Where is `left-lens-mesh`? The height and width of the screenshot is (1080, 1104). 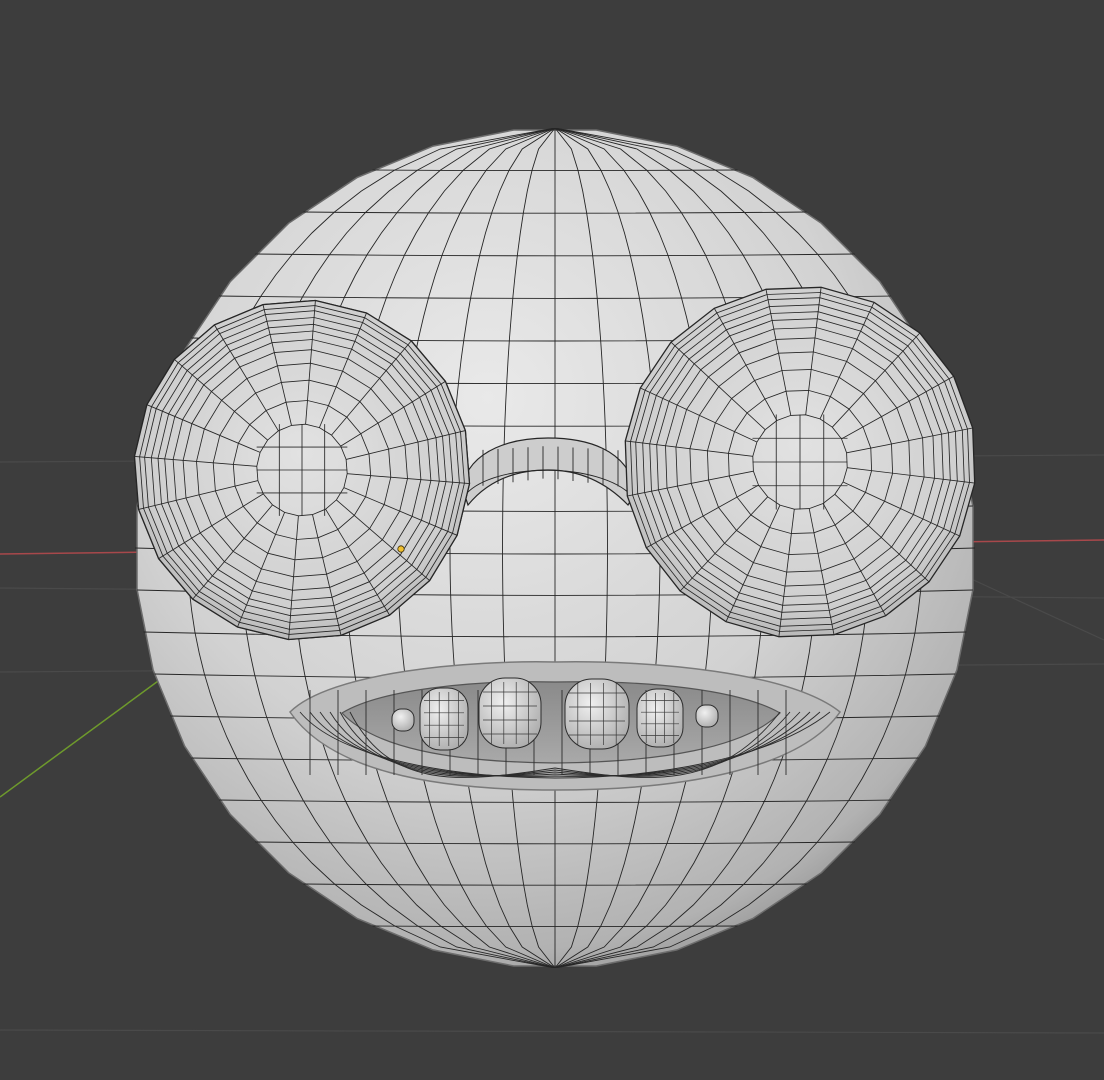 left-lens-mesh is located at coordinates (302, 470).